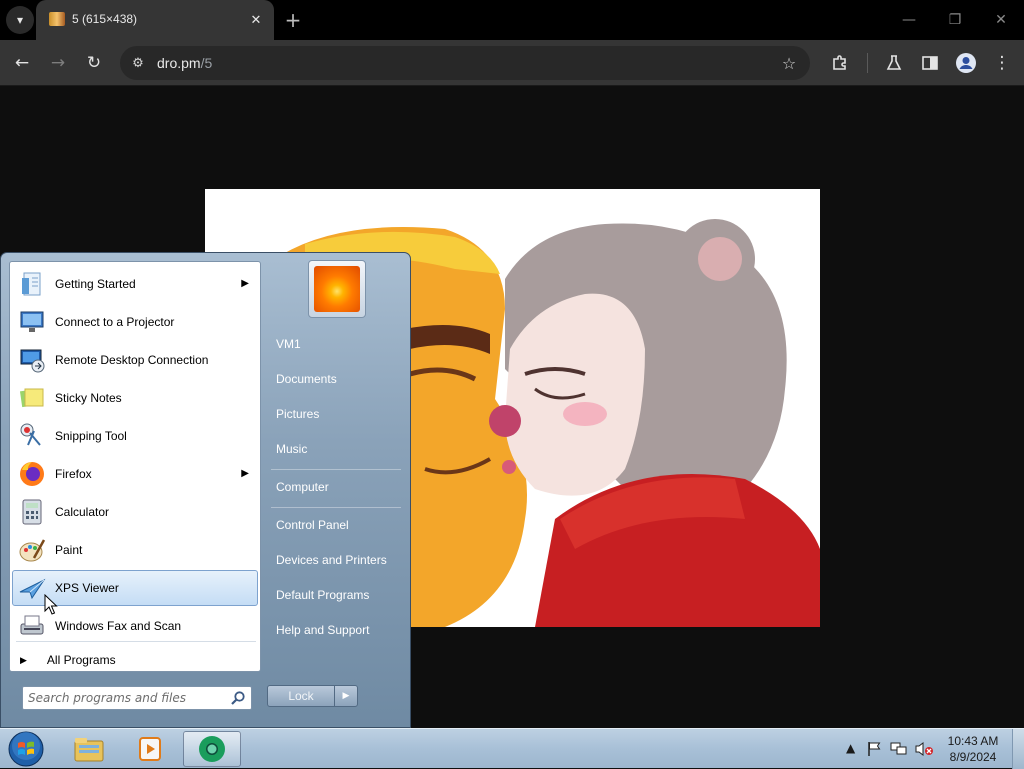  Describe the element at coordinates (32, 322) in the screenshot. I see `projector-icon` at that location.